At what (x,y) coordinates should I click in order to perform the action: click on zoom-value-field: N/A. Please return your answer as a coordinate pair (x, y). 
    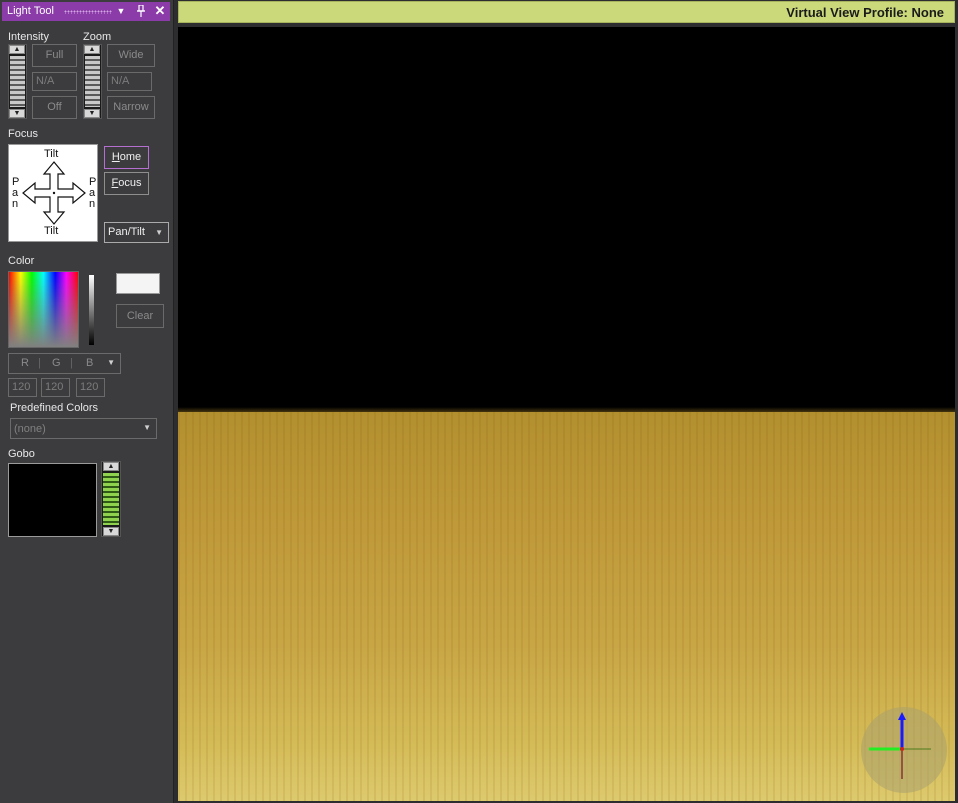
    Looking at the image, I should click on (129, 81).